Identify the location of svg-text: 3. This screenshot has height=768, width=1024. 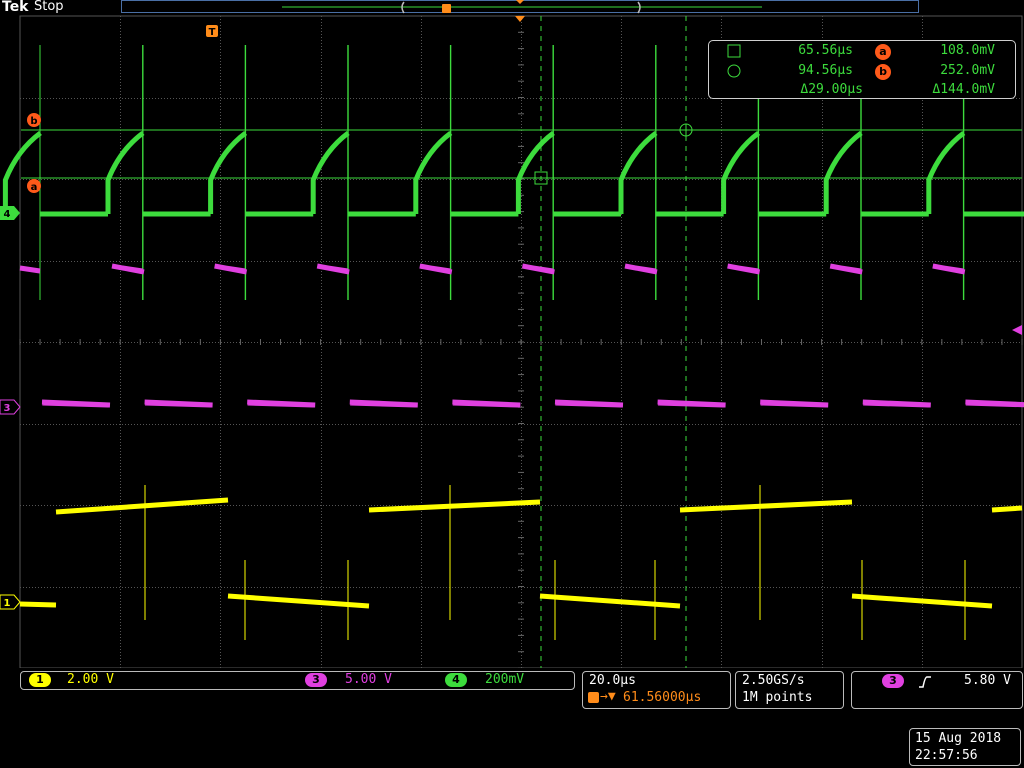
(7, 408).